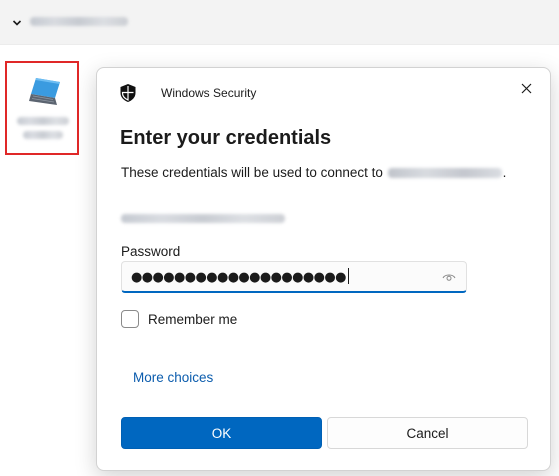 Image resolution: width=559 pixels, height=476 pixels. What do you see at coordinates (173, 377) in the screenshot?
I see `more-choices-link: More choices` at bounding box center [173, 377].